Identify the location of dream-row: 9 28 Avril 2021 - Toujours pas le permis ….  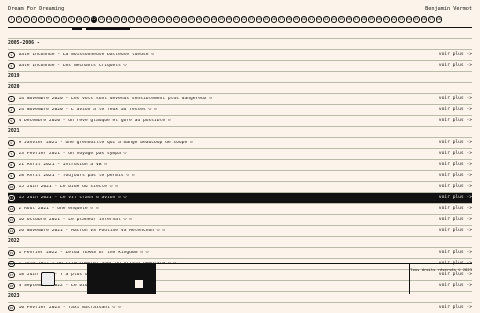
(240, 175).